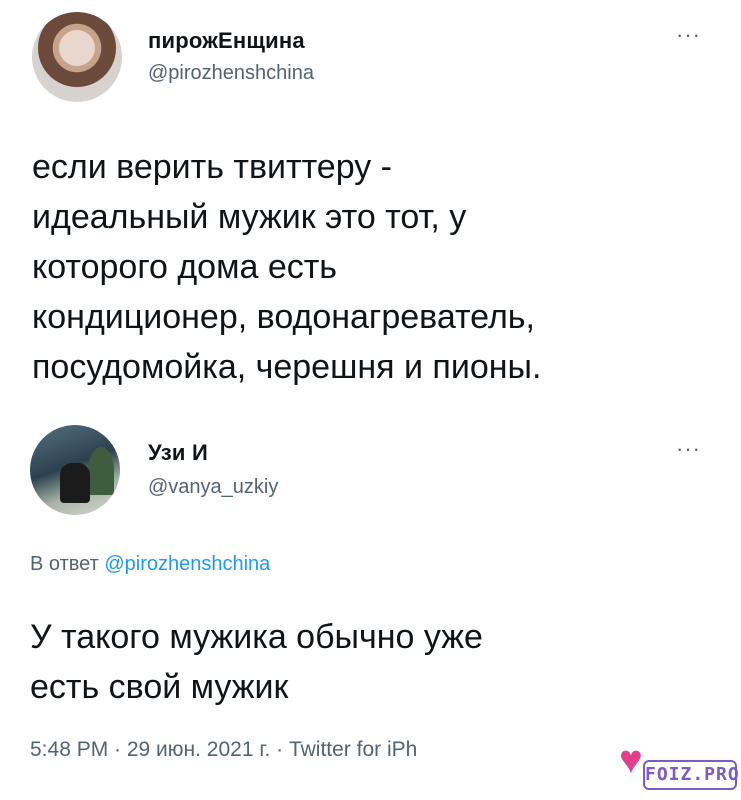  What do you see at coordinates (283, 317) in the screenshot?
I see `tweet-text-line: кондиционер, водонагреватель,` at bounding box center [283, 317].